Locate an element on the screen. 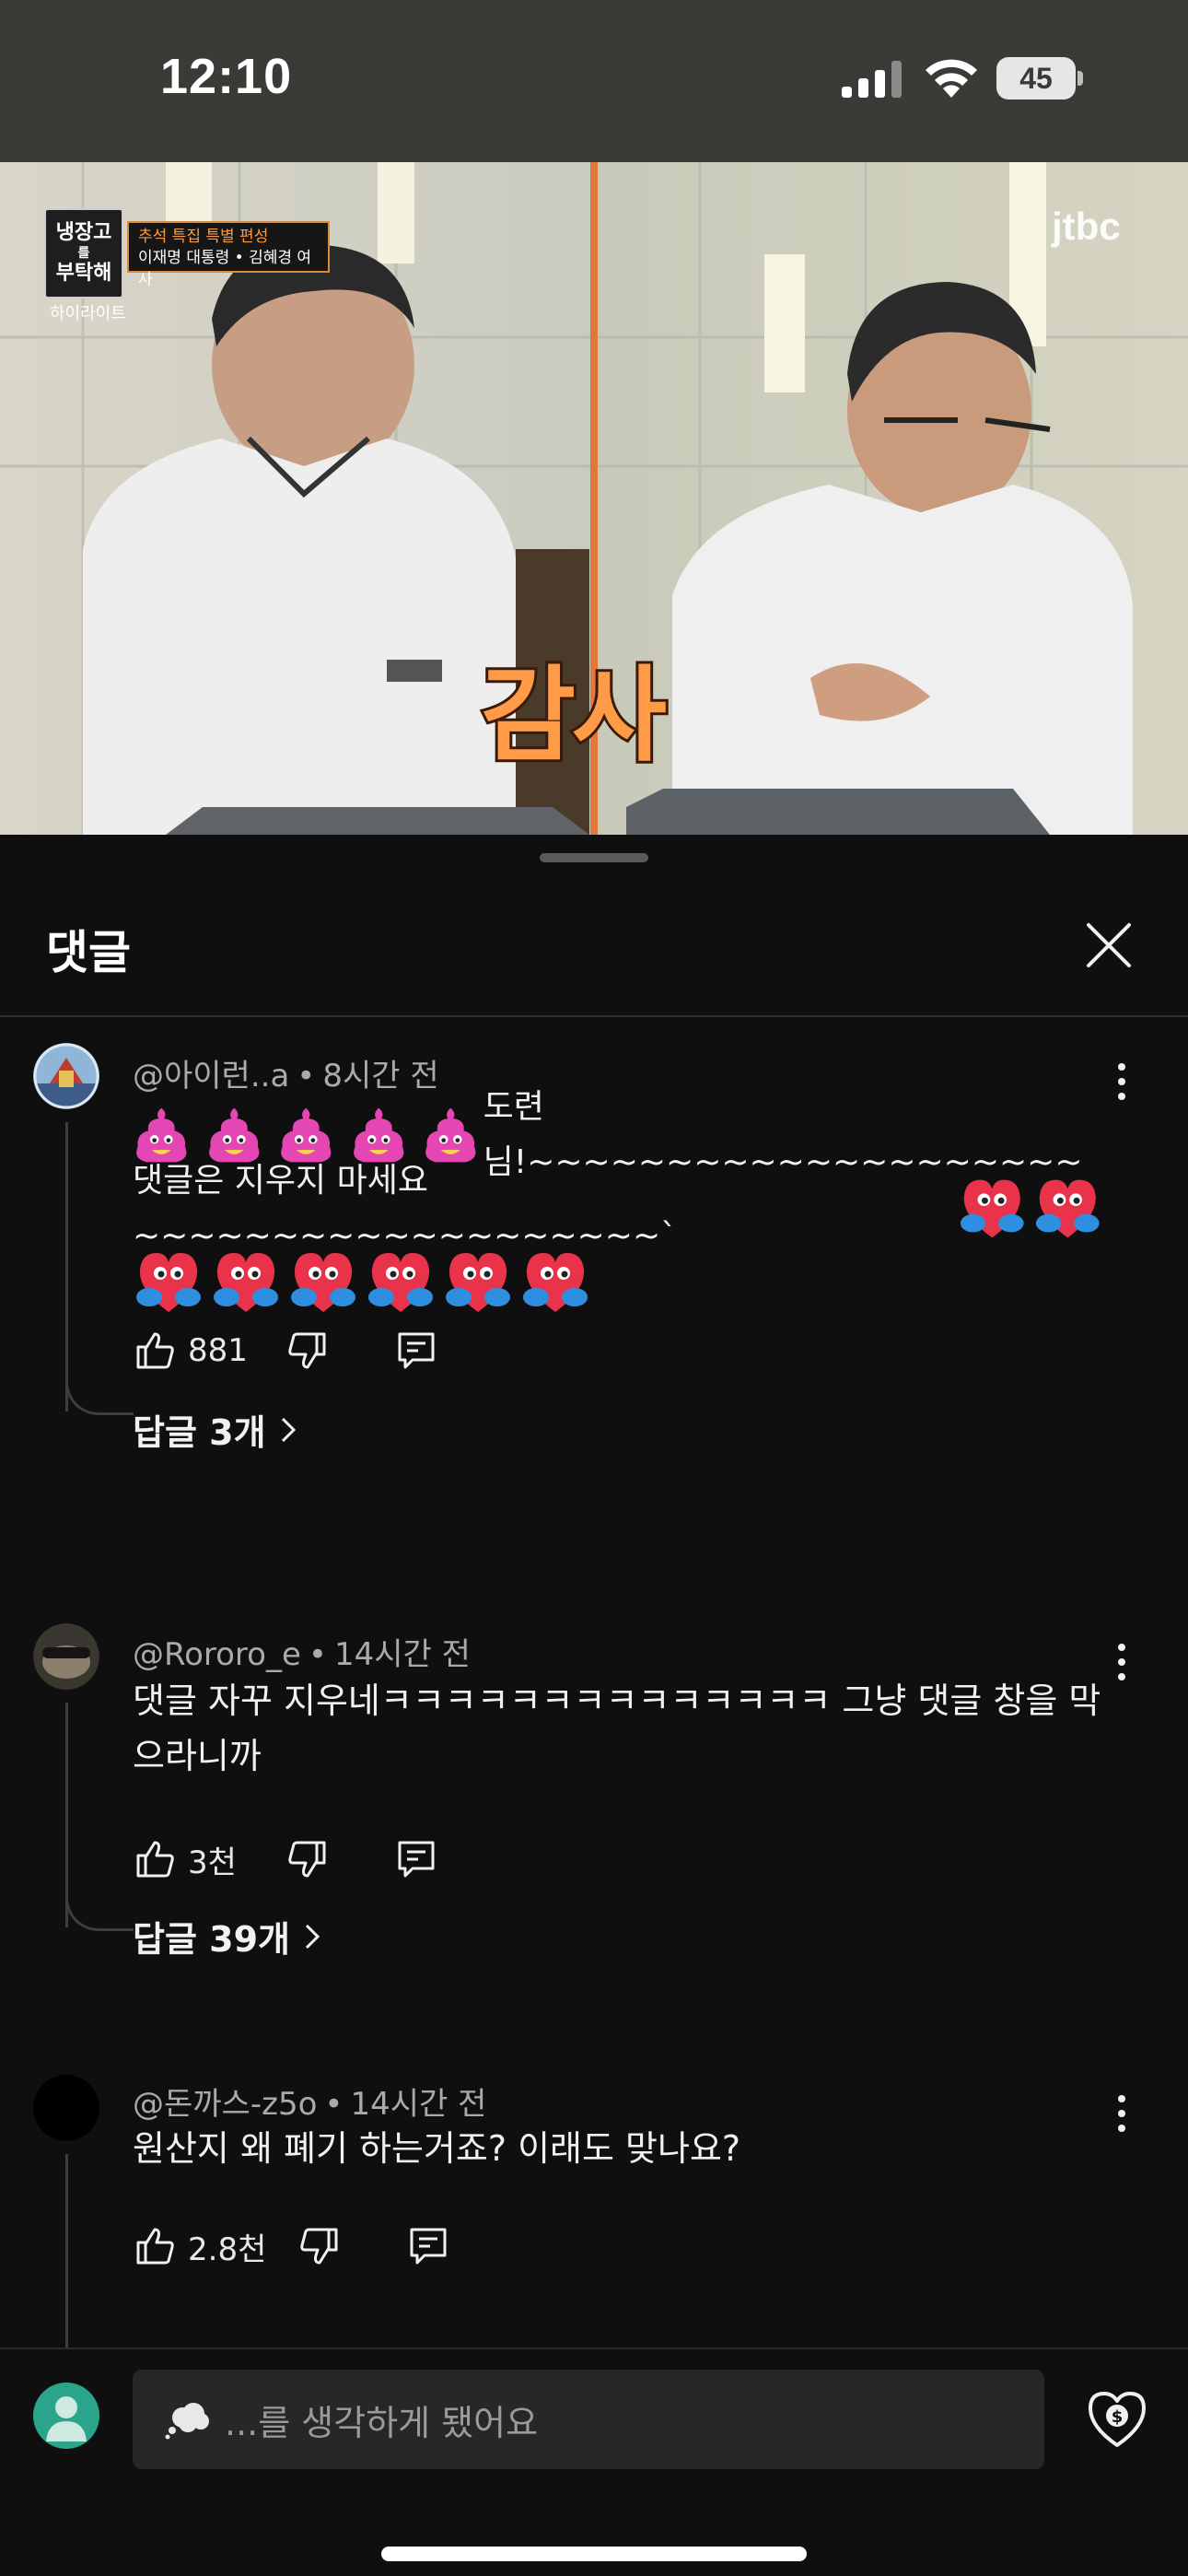  episode-guests: 이재명 대통령 • 김혜경 여사 is located at coordinates (225, 269).